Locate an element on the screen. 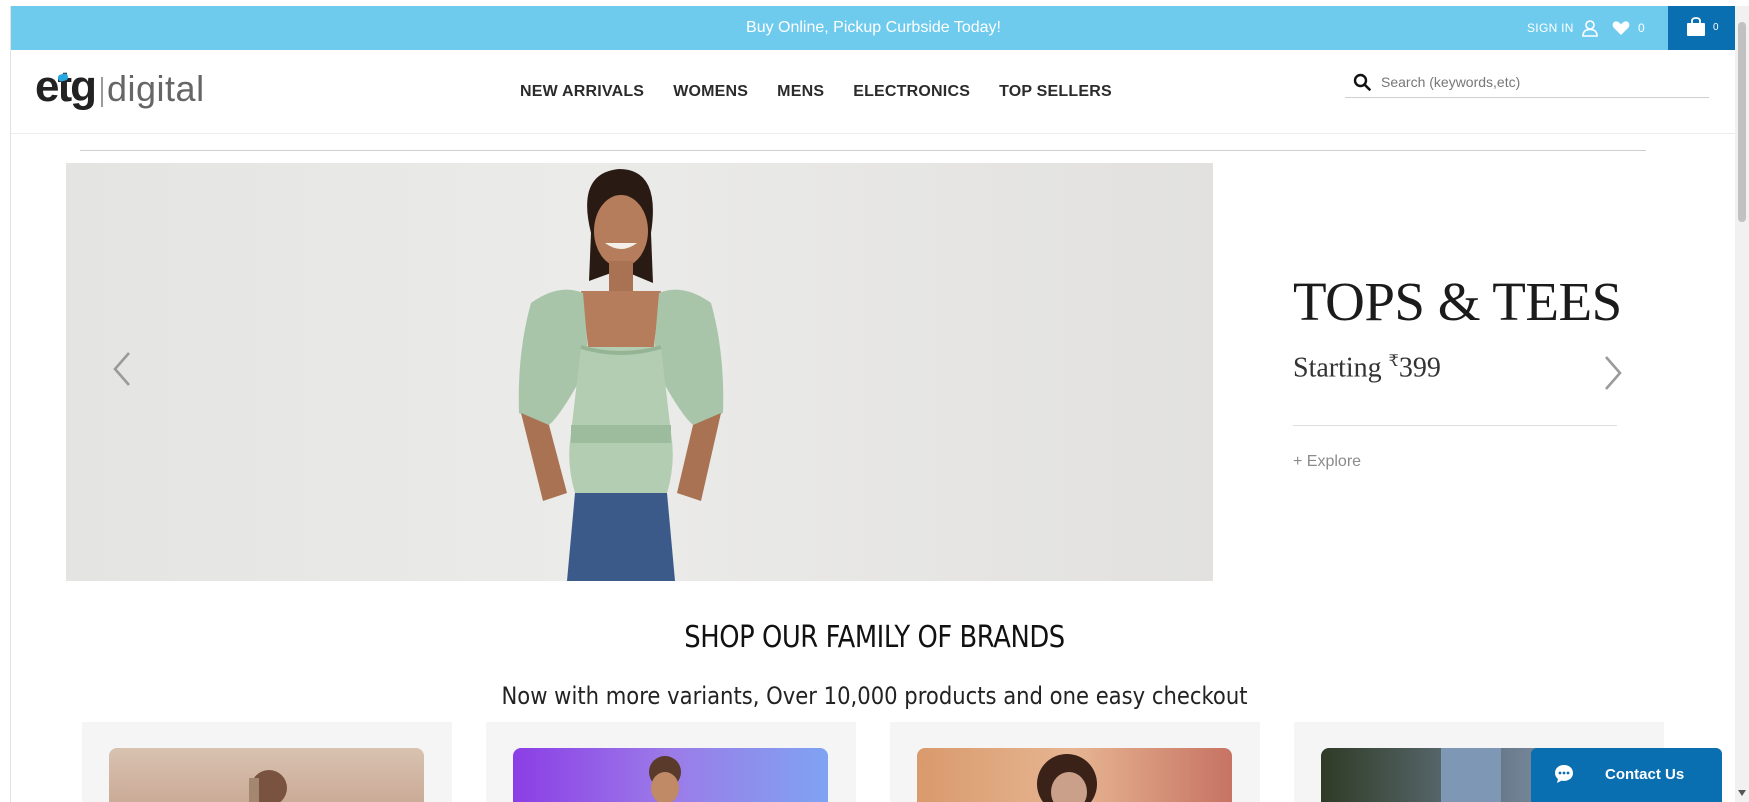 Image resolution: width=1749 pixels, height=802 pixels. site-logo: etg digital is located at coordinates (120, 92).